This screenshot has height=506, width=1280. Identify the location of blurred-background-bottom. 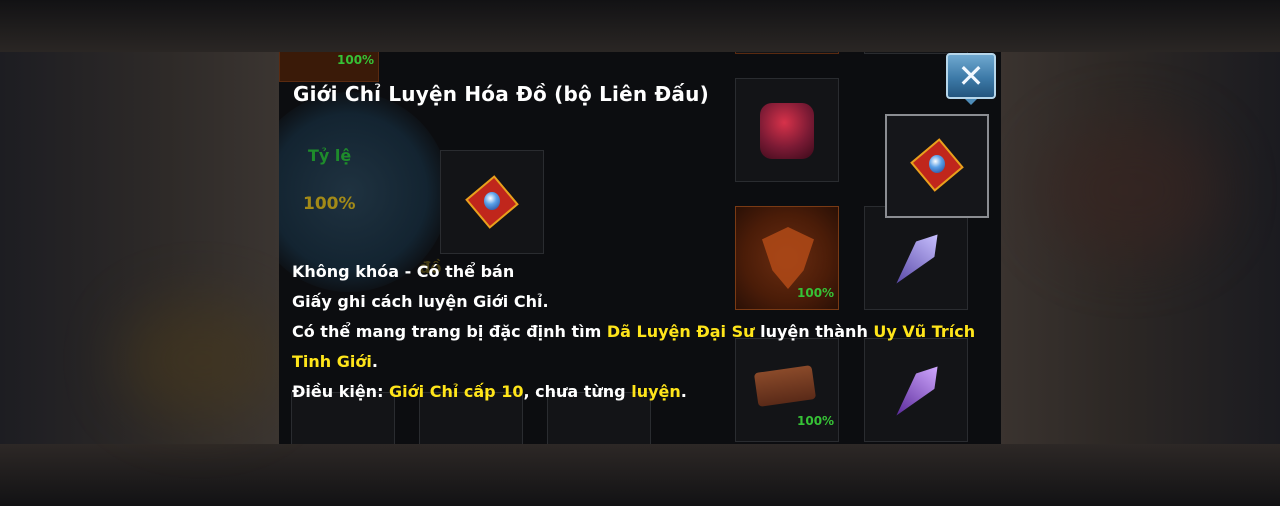
(640, 475).